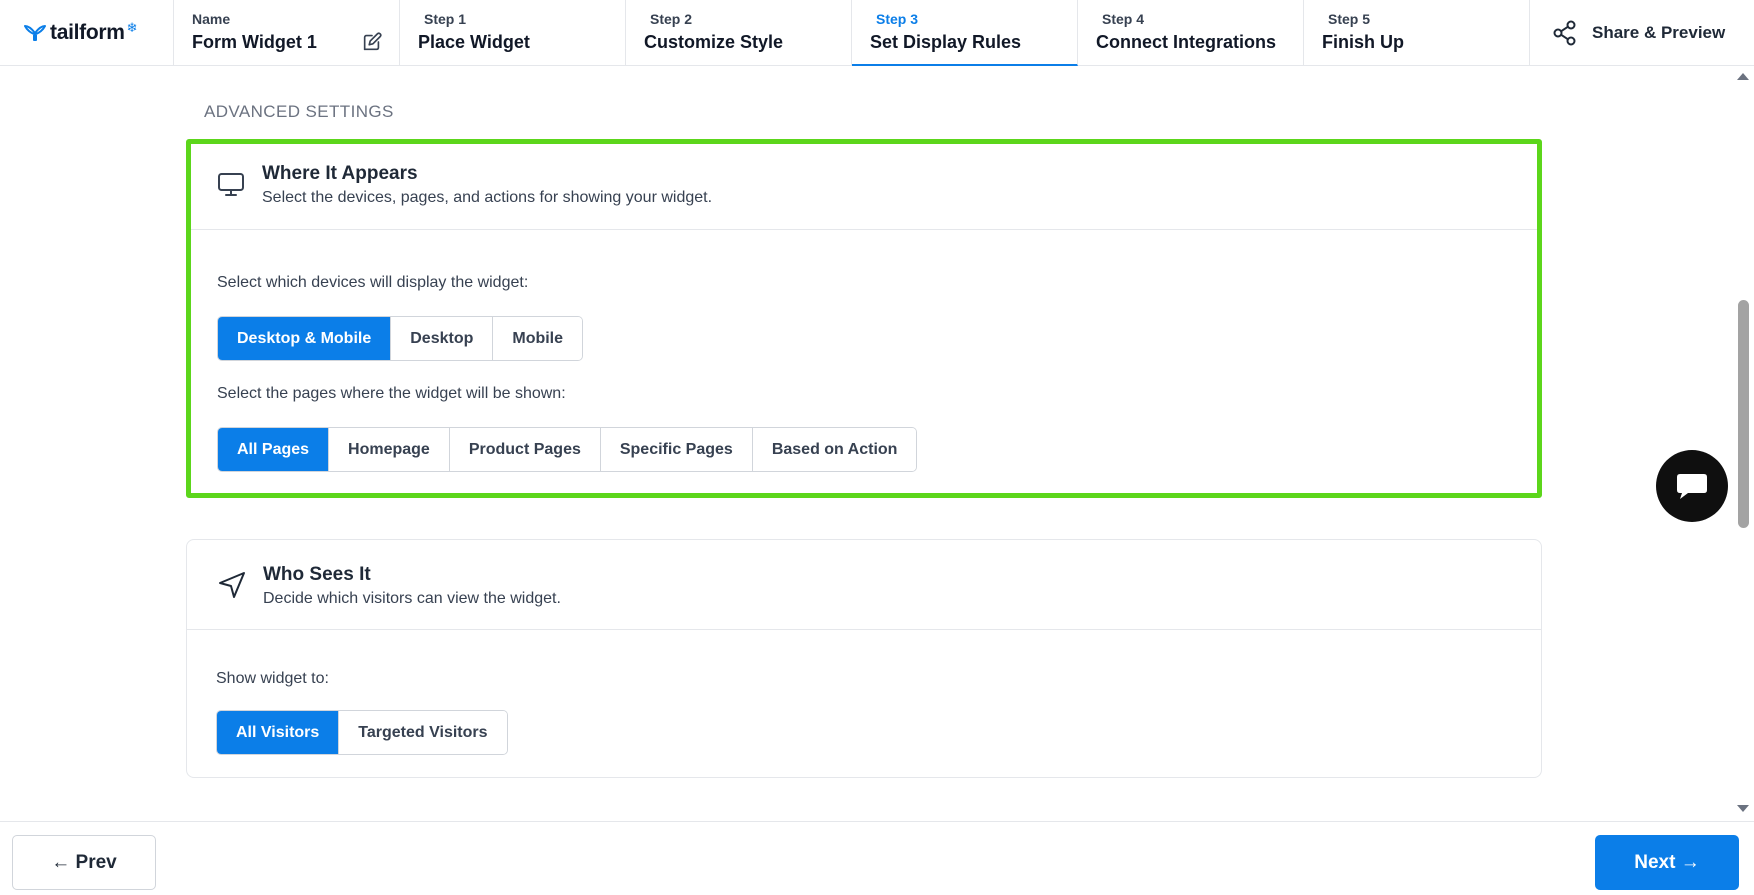 The width and height of the screenshot is (1754, 895). Describe the element at coordinates (317, 574) in the screenshot. I see `card-title: Who Sees It` at that location.